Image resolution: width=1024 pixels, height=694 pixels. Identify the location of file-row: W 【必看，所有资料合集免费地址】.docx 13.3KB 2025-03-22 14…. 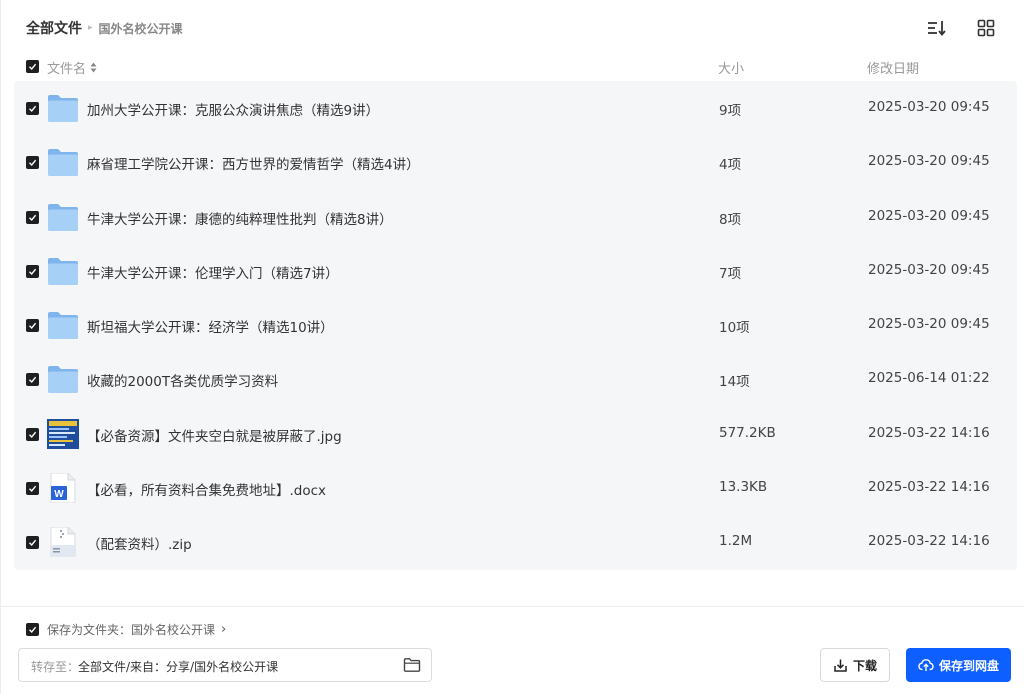
(515, 488).